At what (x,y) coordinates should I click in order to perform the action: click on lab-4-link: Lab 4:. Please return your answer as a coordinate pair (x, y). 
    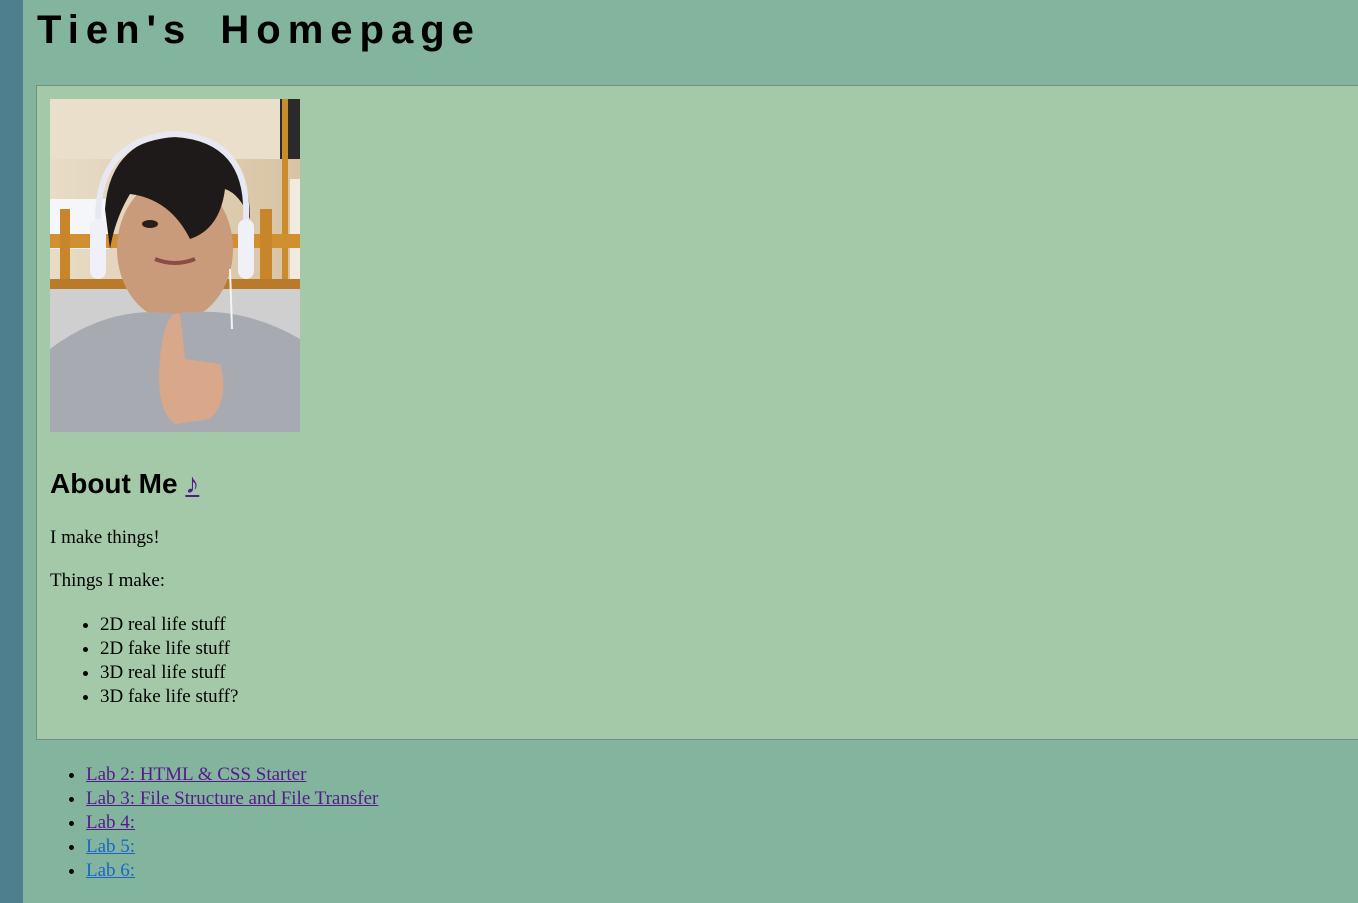
    Looking at the image, I should click on (110, 822).